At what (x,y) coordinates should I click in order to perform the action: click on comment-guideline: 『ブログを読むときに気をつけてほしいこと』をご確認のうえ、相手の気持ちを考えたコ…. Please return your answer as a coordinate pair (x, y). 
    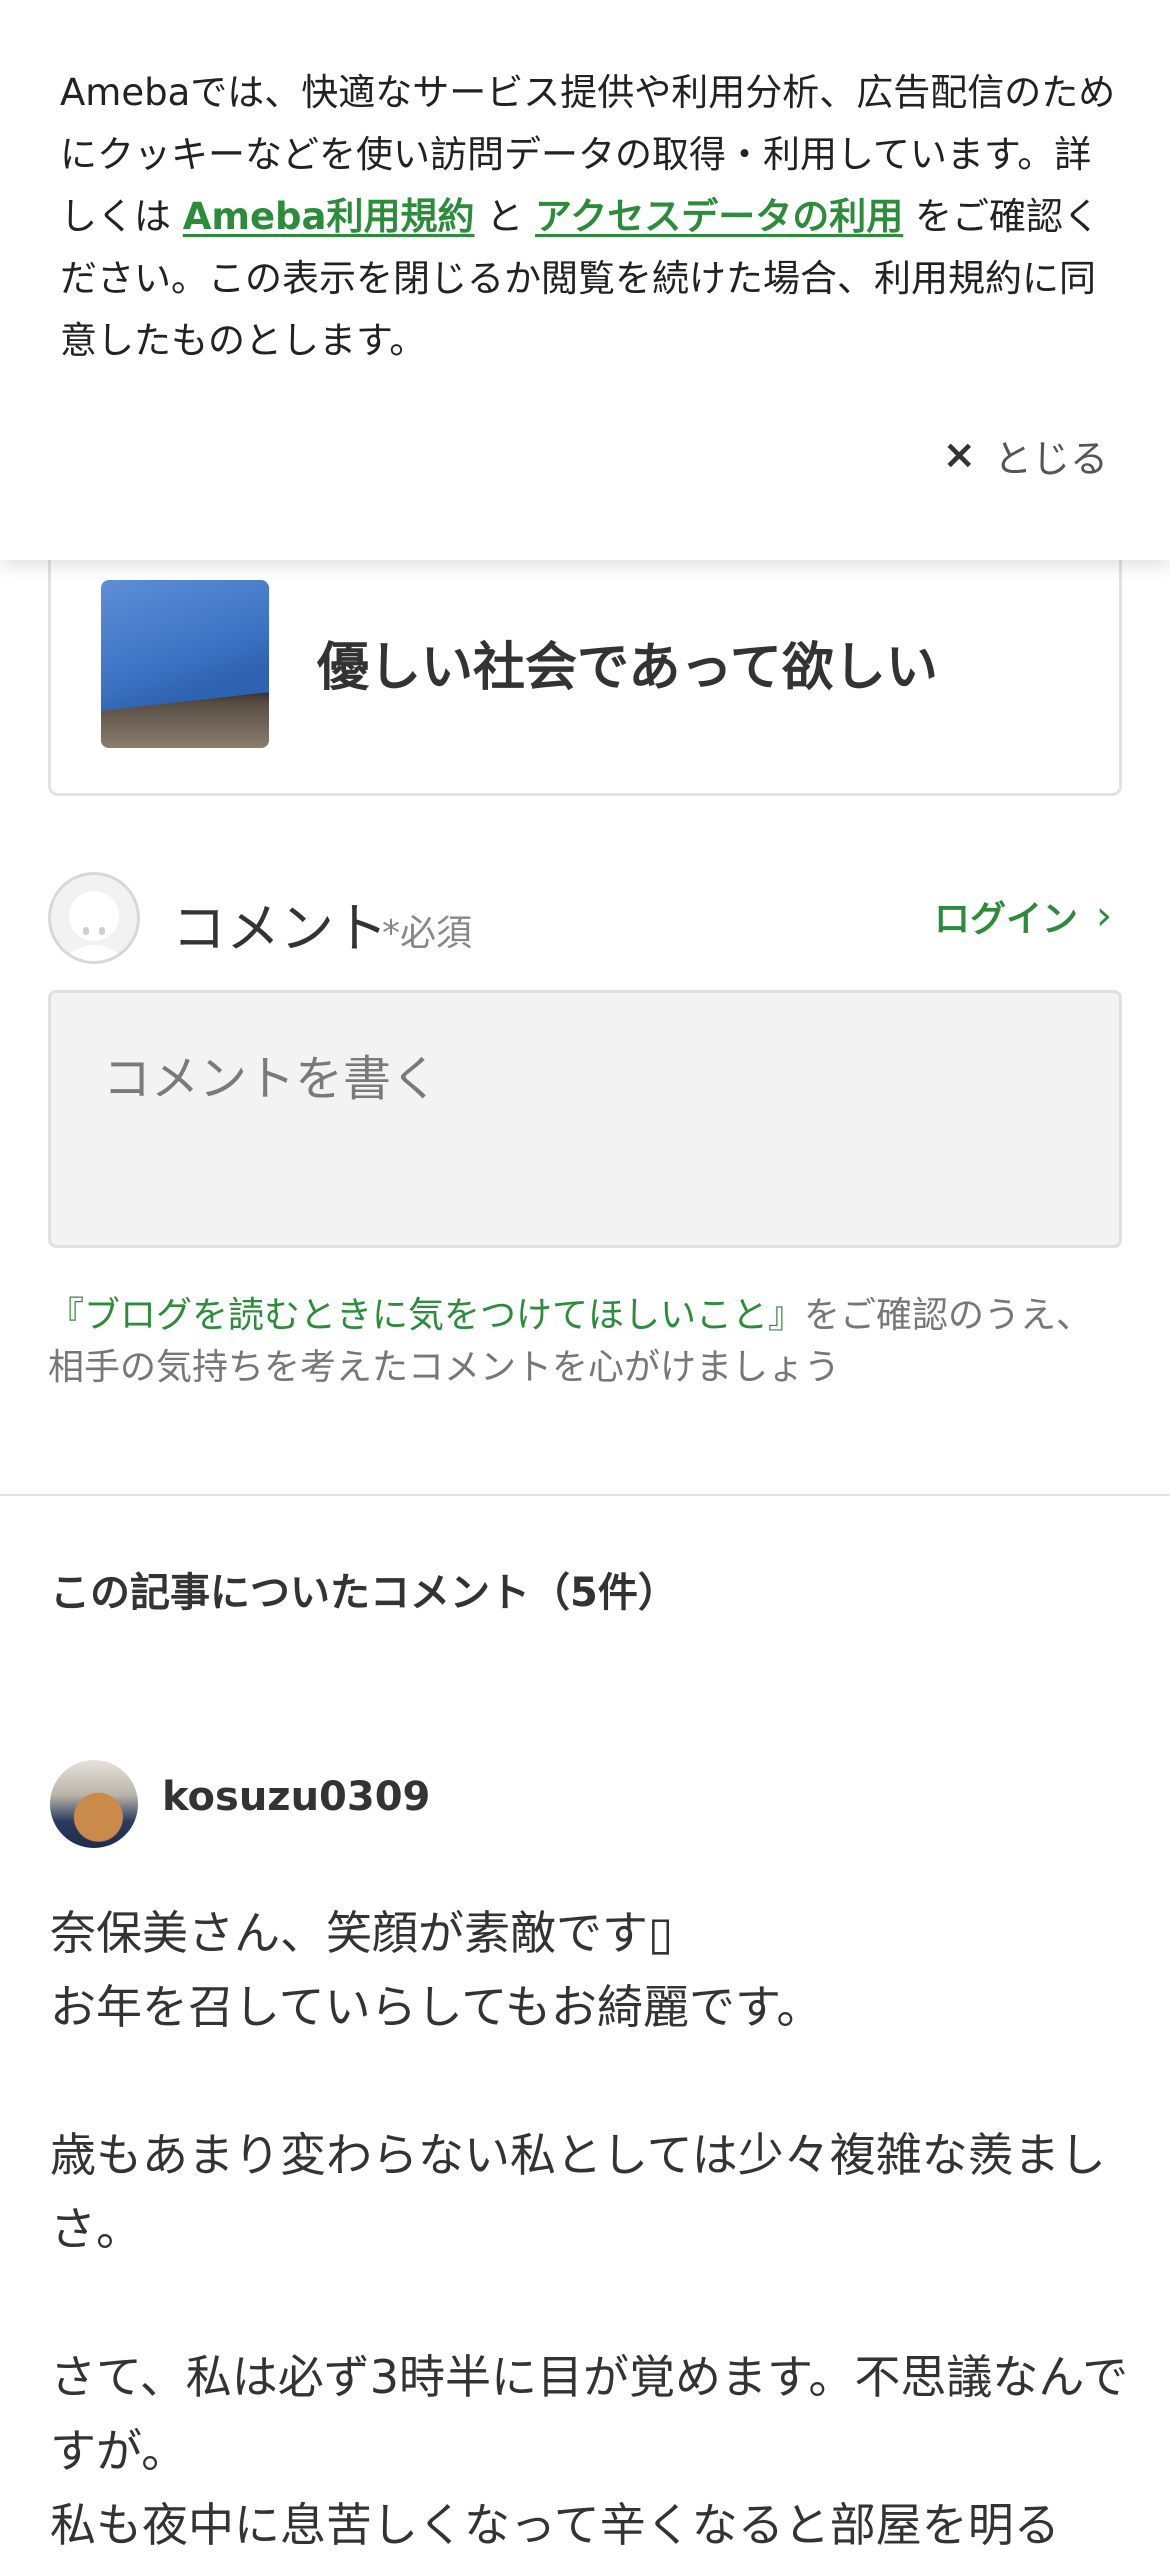
    Looking at the image, I should click on (588, 1342).